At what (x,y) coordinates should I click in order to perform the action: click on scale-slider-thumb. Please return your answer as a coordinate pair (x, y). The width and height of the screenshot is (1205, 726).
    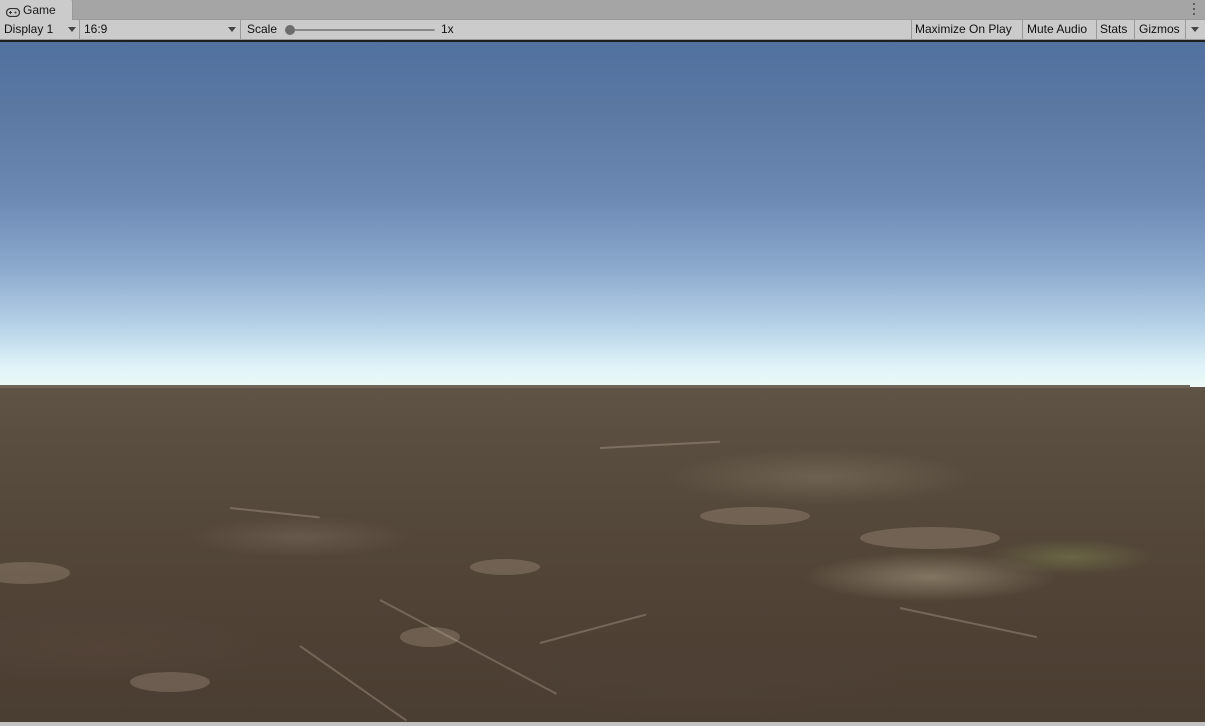
    Looking at the image, I should click on (290, 30).